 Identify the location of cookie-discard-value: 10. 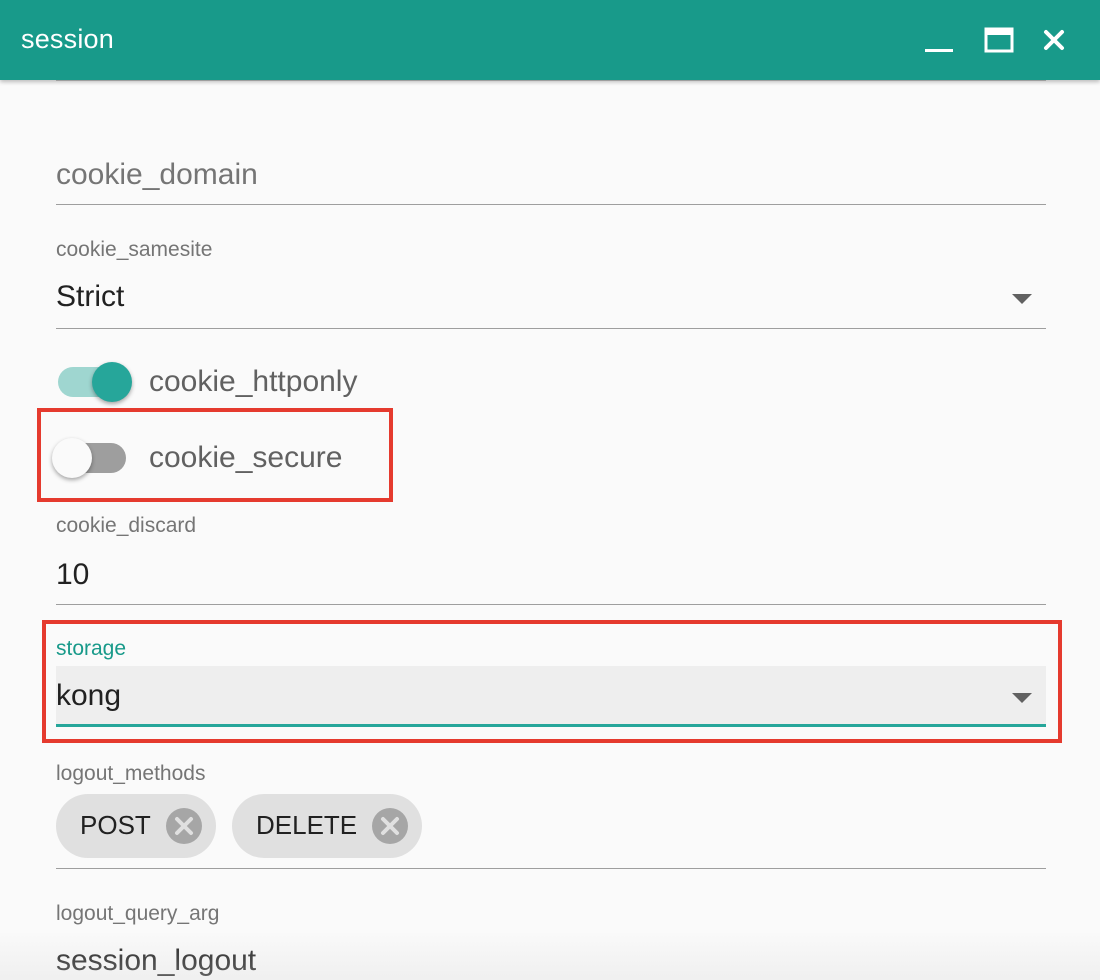
(73, 574).